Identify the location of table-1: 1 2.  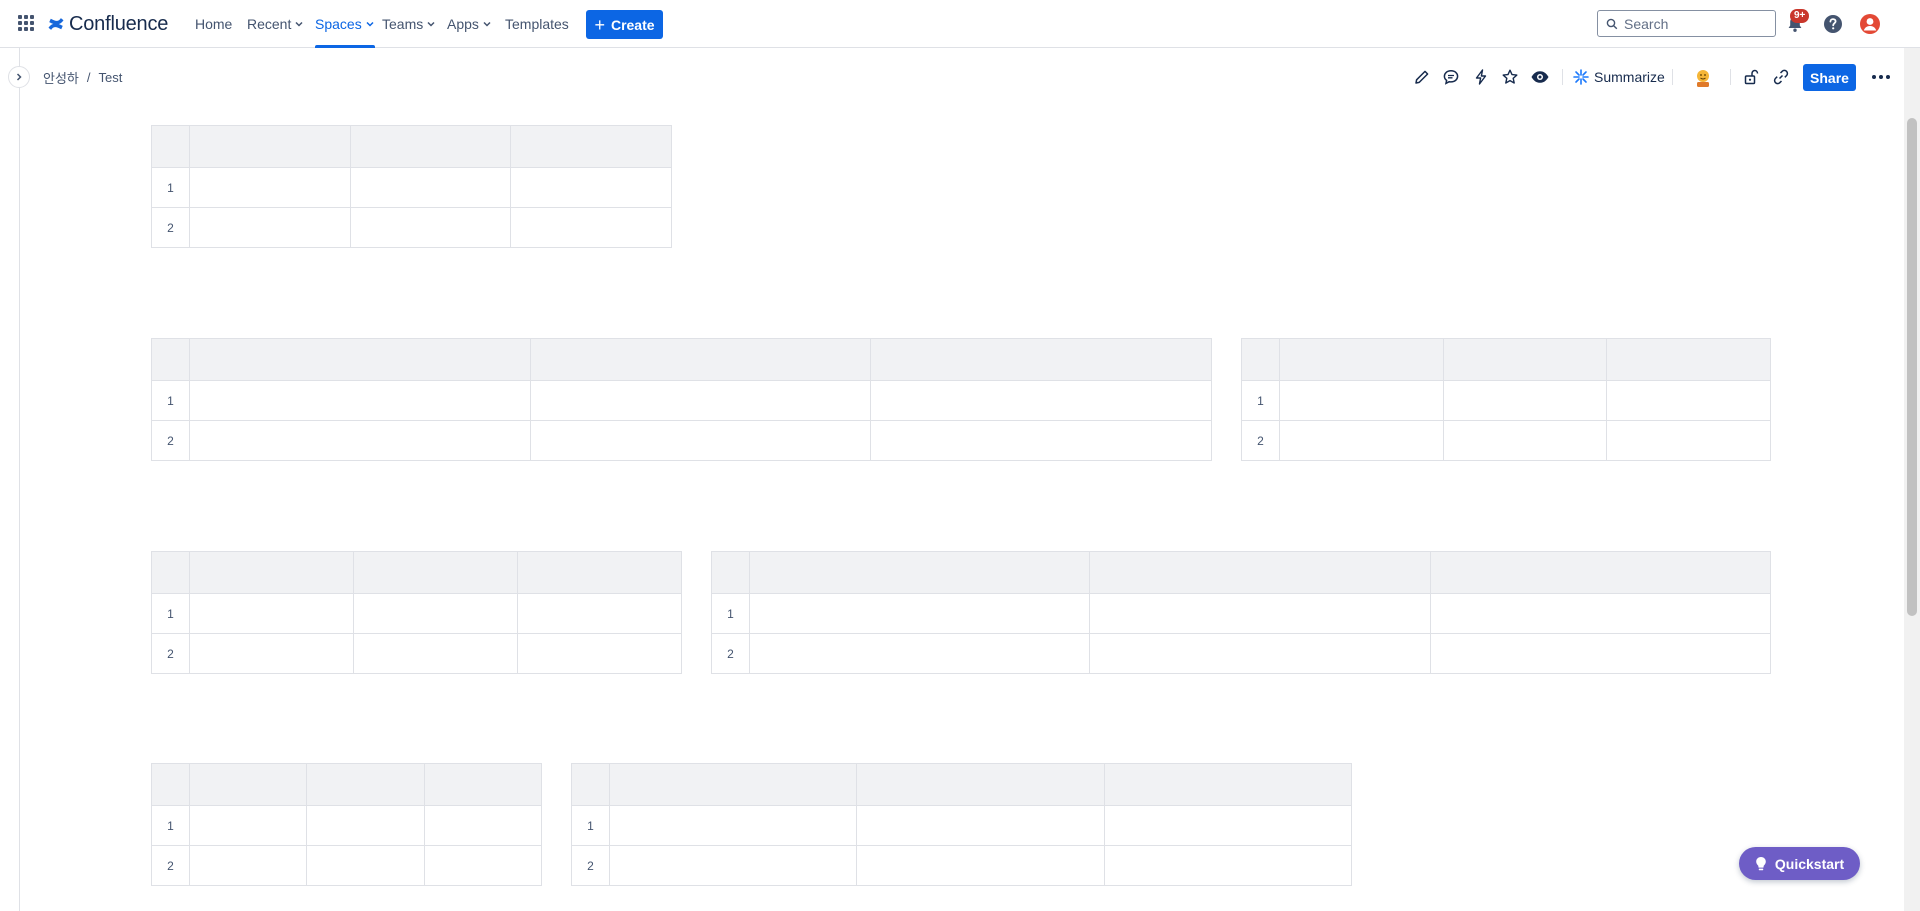
(411, 186).